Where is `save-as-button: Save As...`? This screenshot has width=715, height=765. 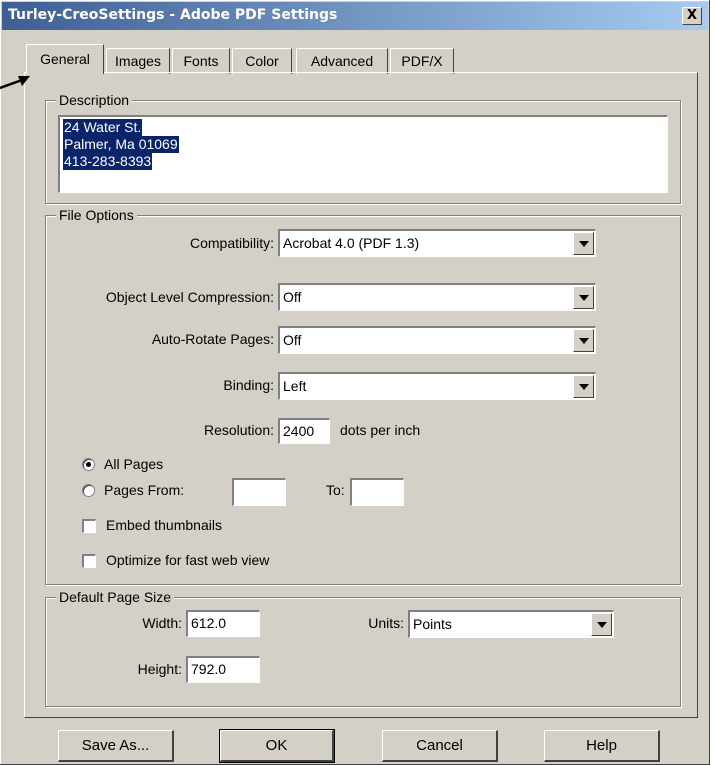 save-as-button: Save As... is located at coordinates (116, 746).